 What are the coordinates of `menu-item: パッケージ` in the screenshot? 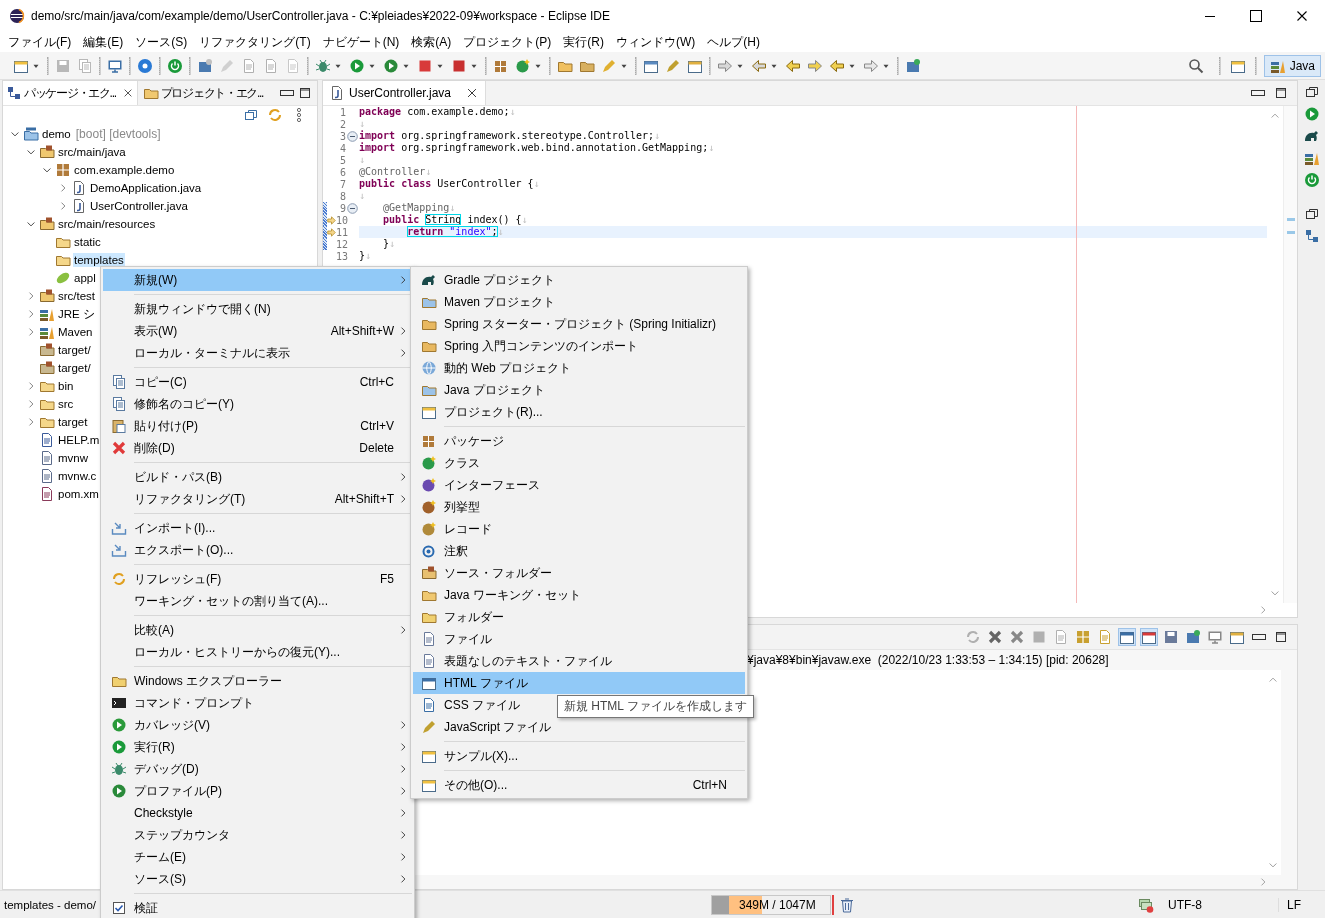 It's located at (579, 441).